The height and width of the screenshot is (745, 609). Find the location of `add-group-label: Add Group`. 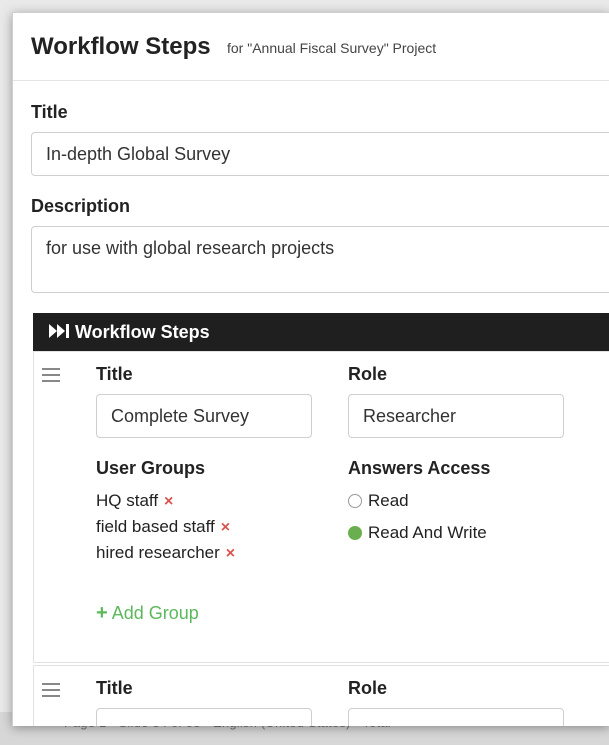

add-group-label: Add Group is located at coordinates (155, 613).